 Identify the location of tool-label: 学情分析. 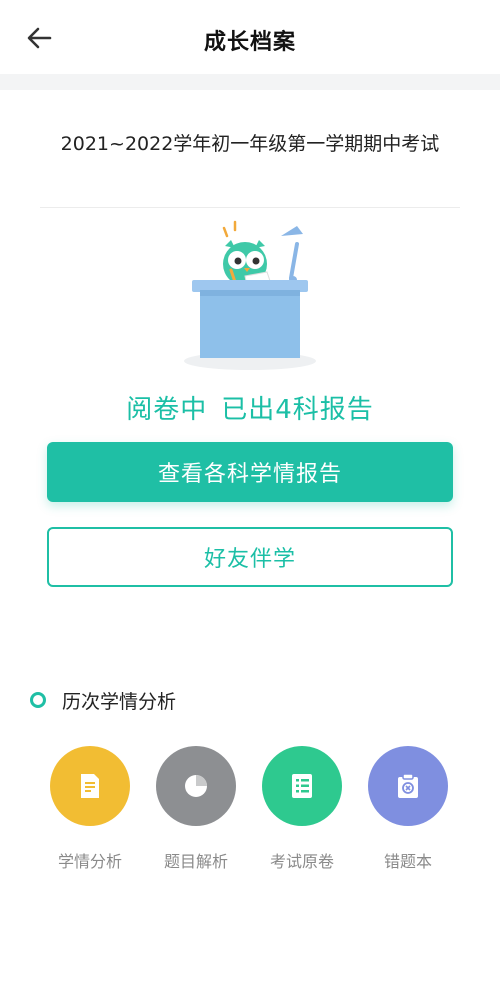
(89, 861).